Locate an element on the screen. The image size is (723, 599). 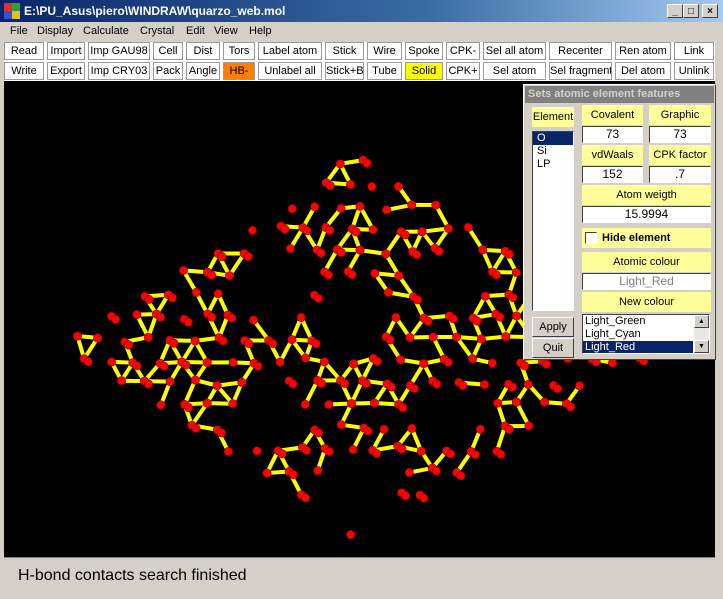
pack-button: Pack is located at coordinates (168, 71).